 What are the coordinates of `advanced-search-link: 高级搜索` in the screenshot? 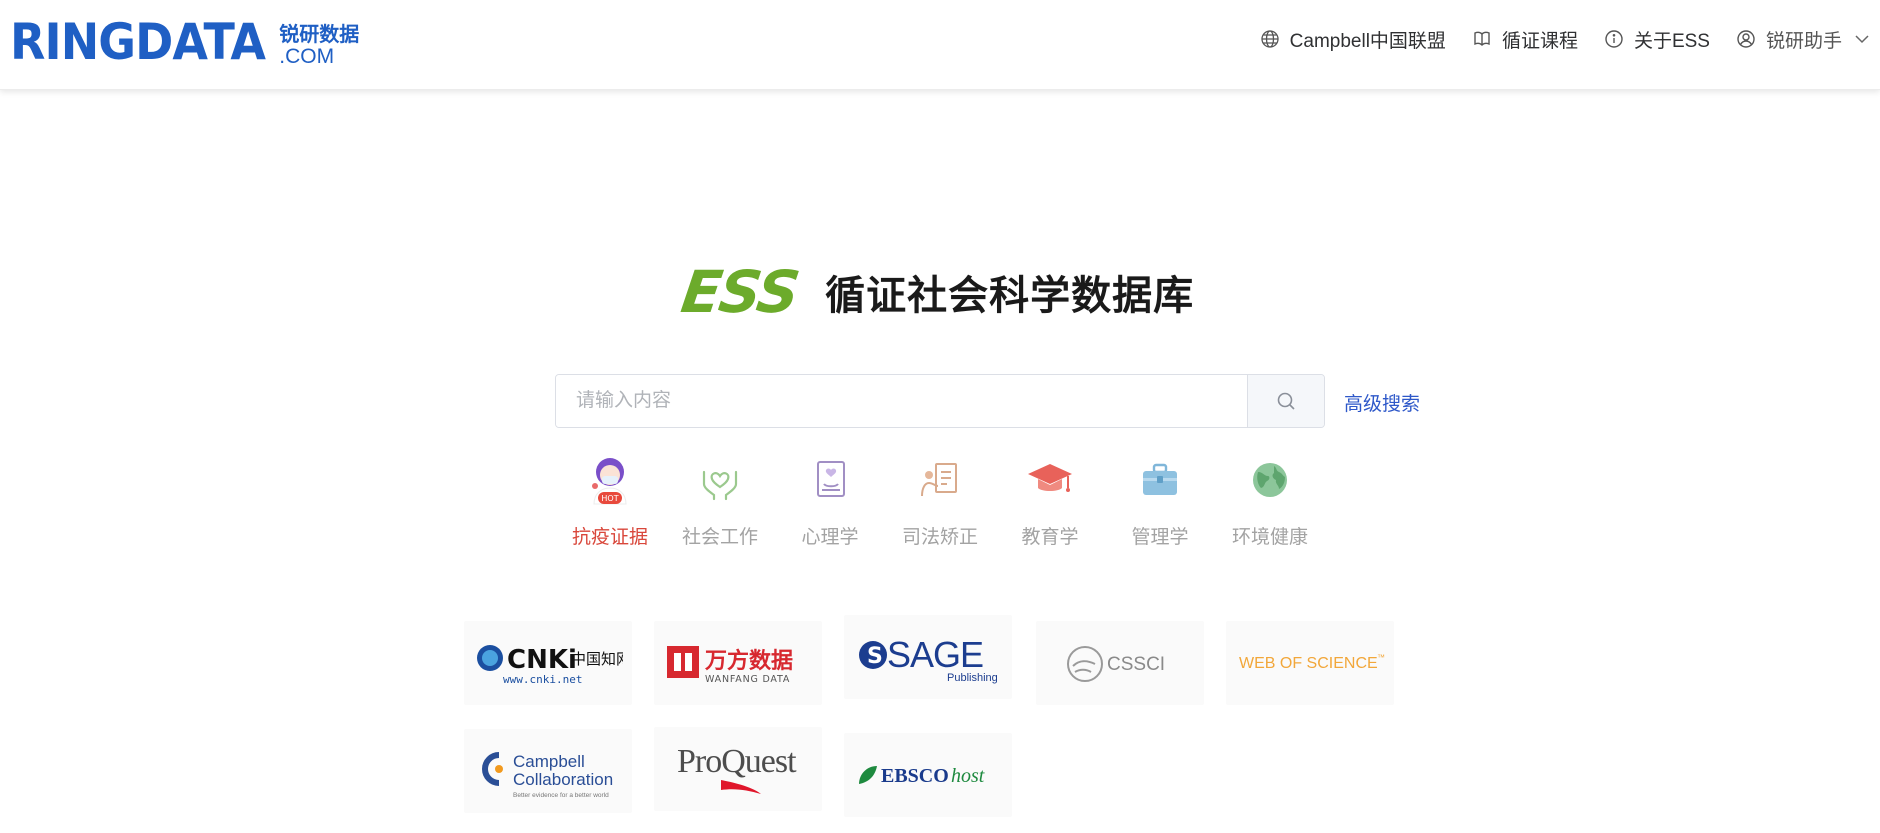 It's located at (1382, 402).